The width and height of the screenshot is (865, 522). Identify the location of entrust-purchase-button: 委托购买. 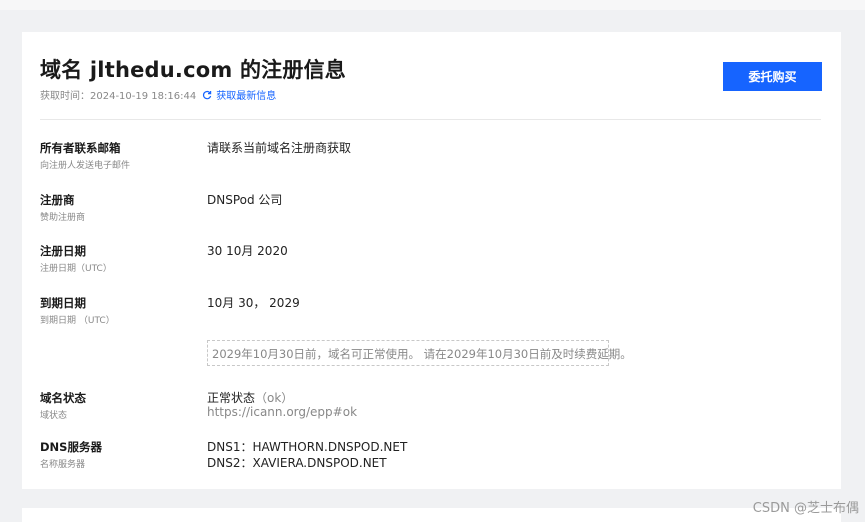
(772, 76).